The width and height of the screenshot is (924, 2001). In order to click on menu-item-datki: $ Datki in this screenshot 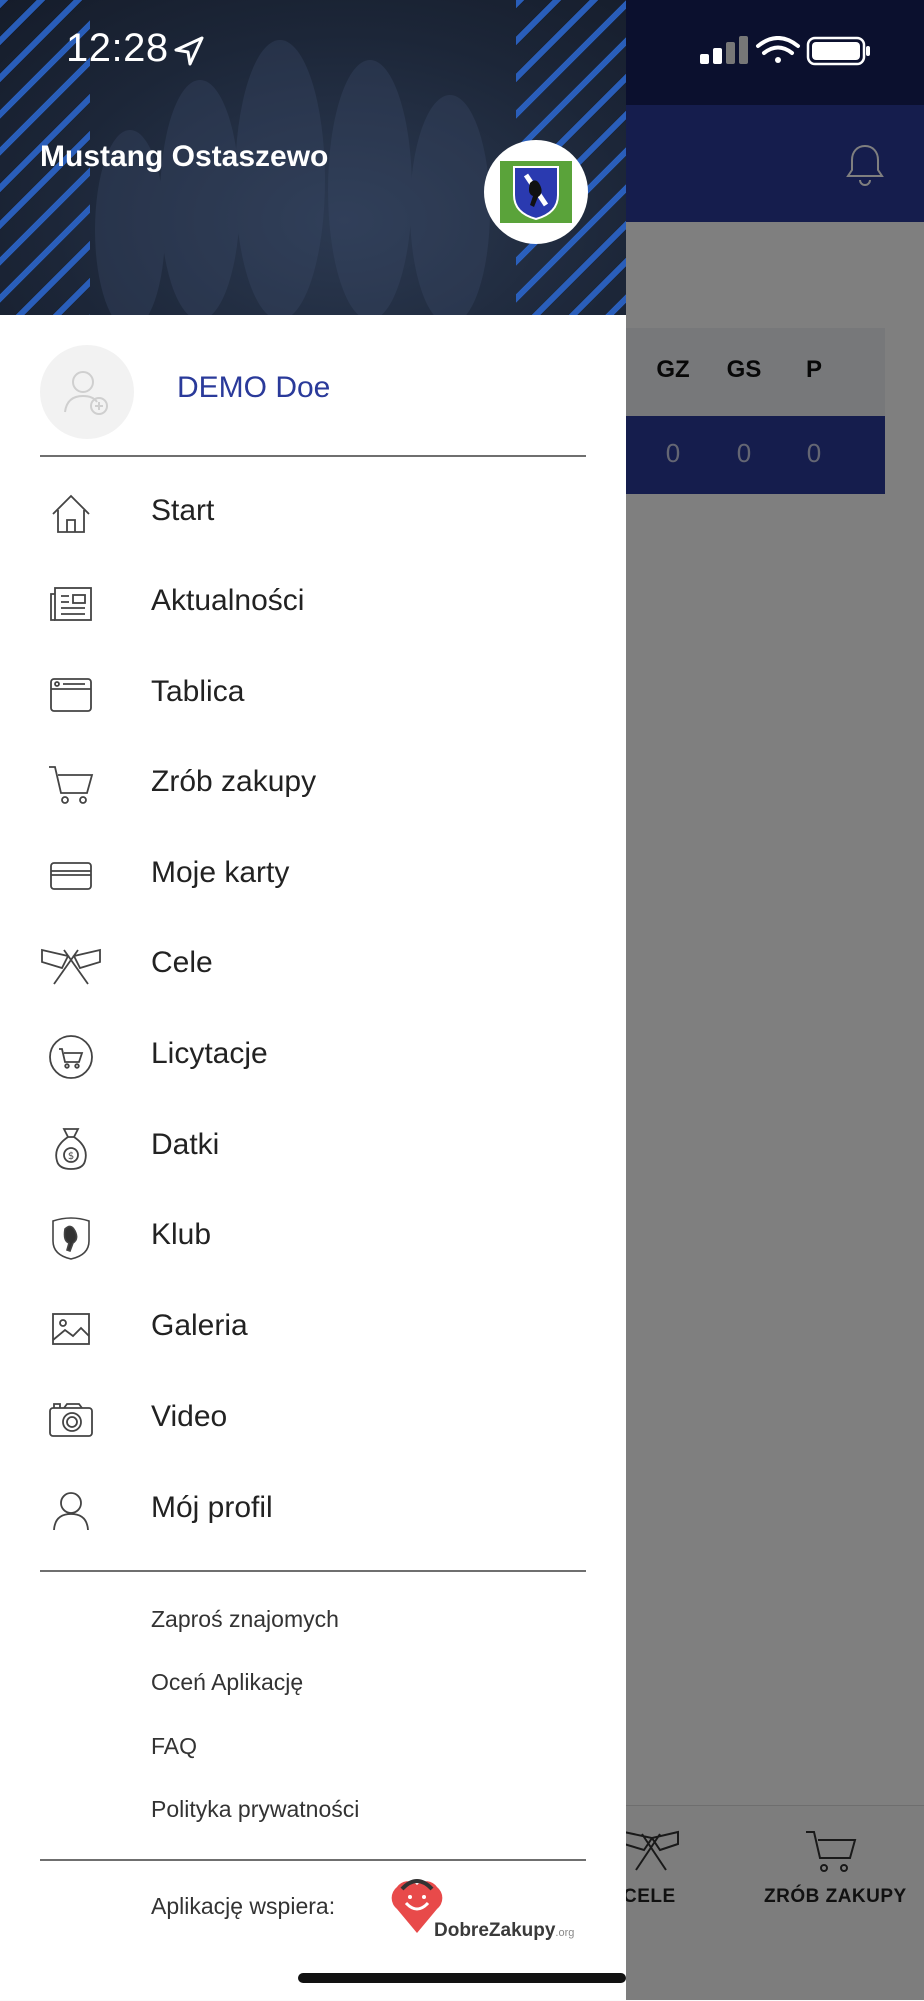, I will do `click(313, 1148)`.